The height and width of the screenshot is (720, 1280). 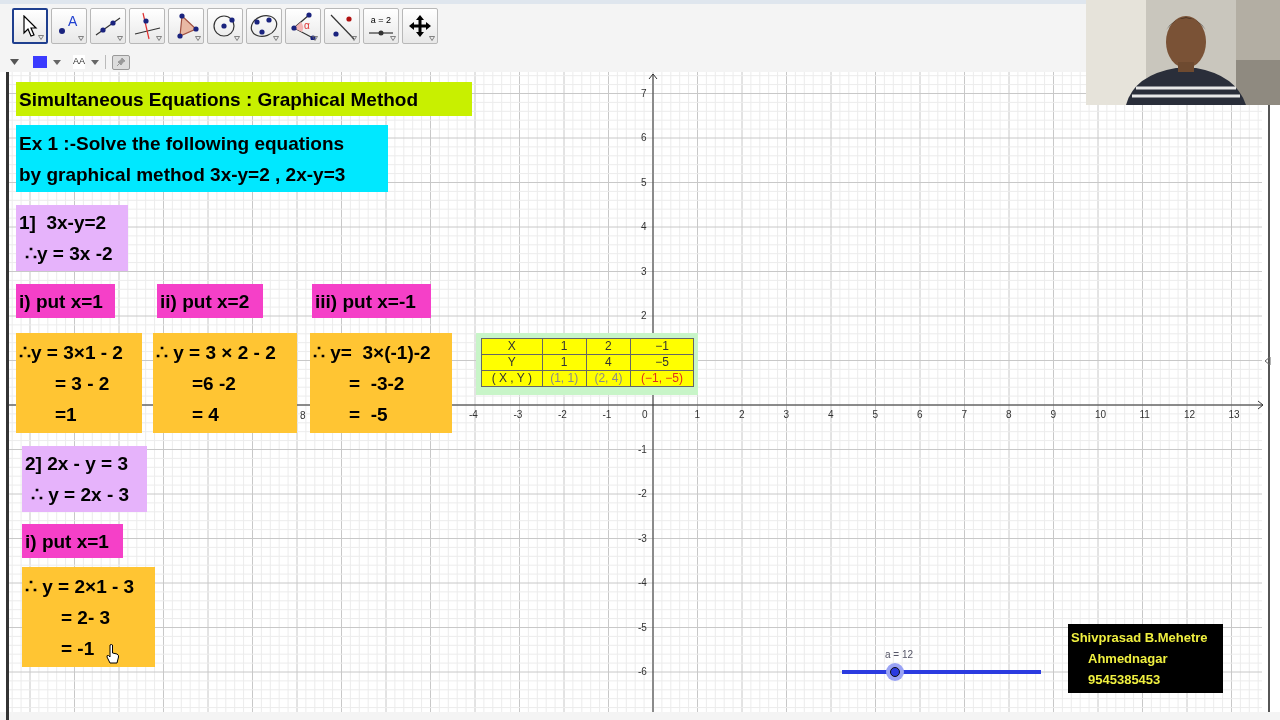 I want to click on point-icon, so click(x=62, y=31).